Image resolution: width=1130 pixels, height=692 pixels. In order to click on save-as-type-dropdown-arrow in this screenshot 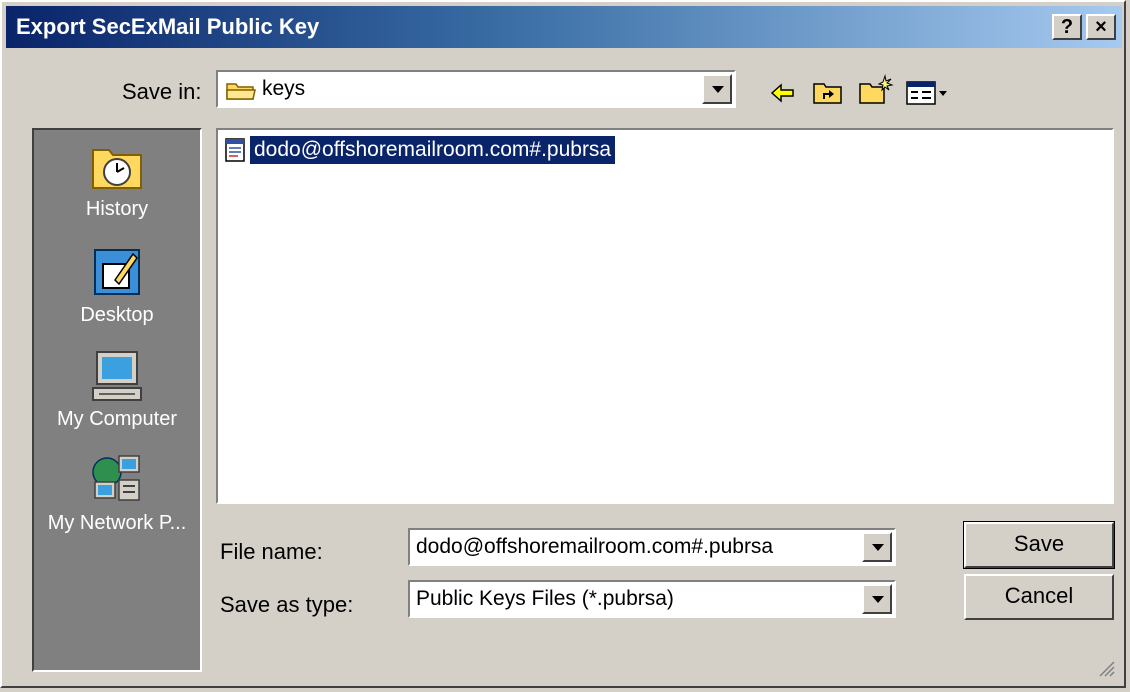, I will do `click(877, 599)`.